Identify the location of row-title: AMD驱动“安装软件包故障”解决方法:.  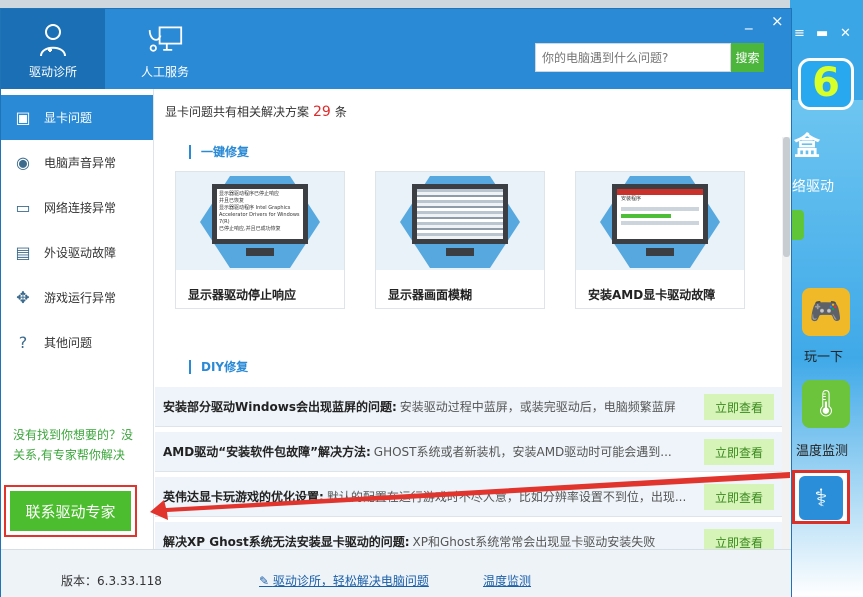
(267, 452).